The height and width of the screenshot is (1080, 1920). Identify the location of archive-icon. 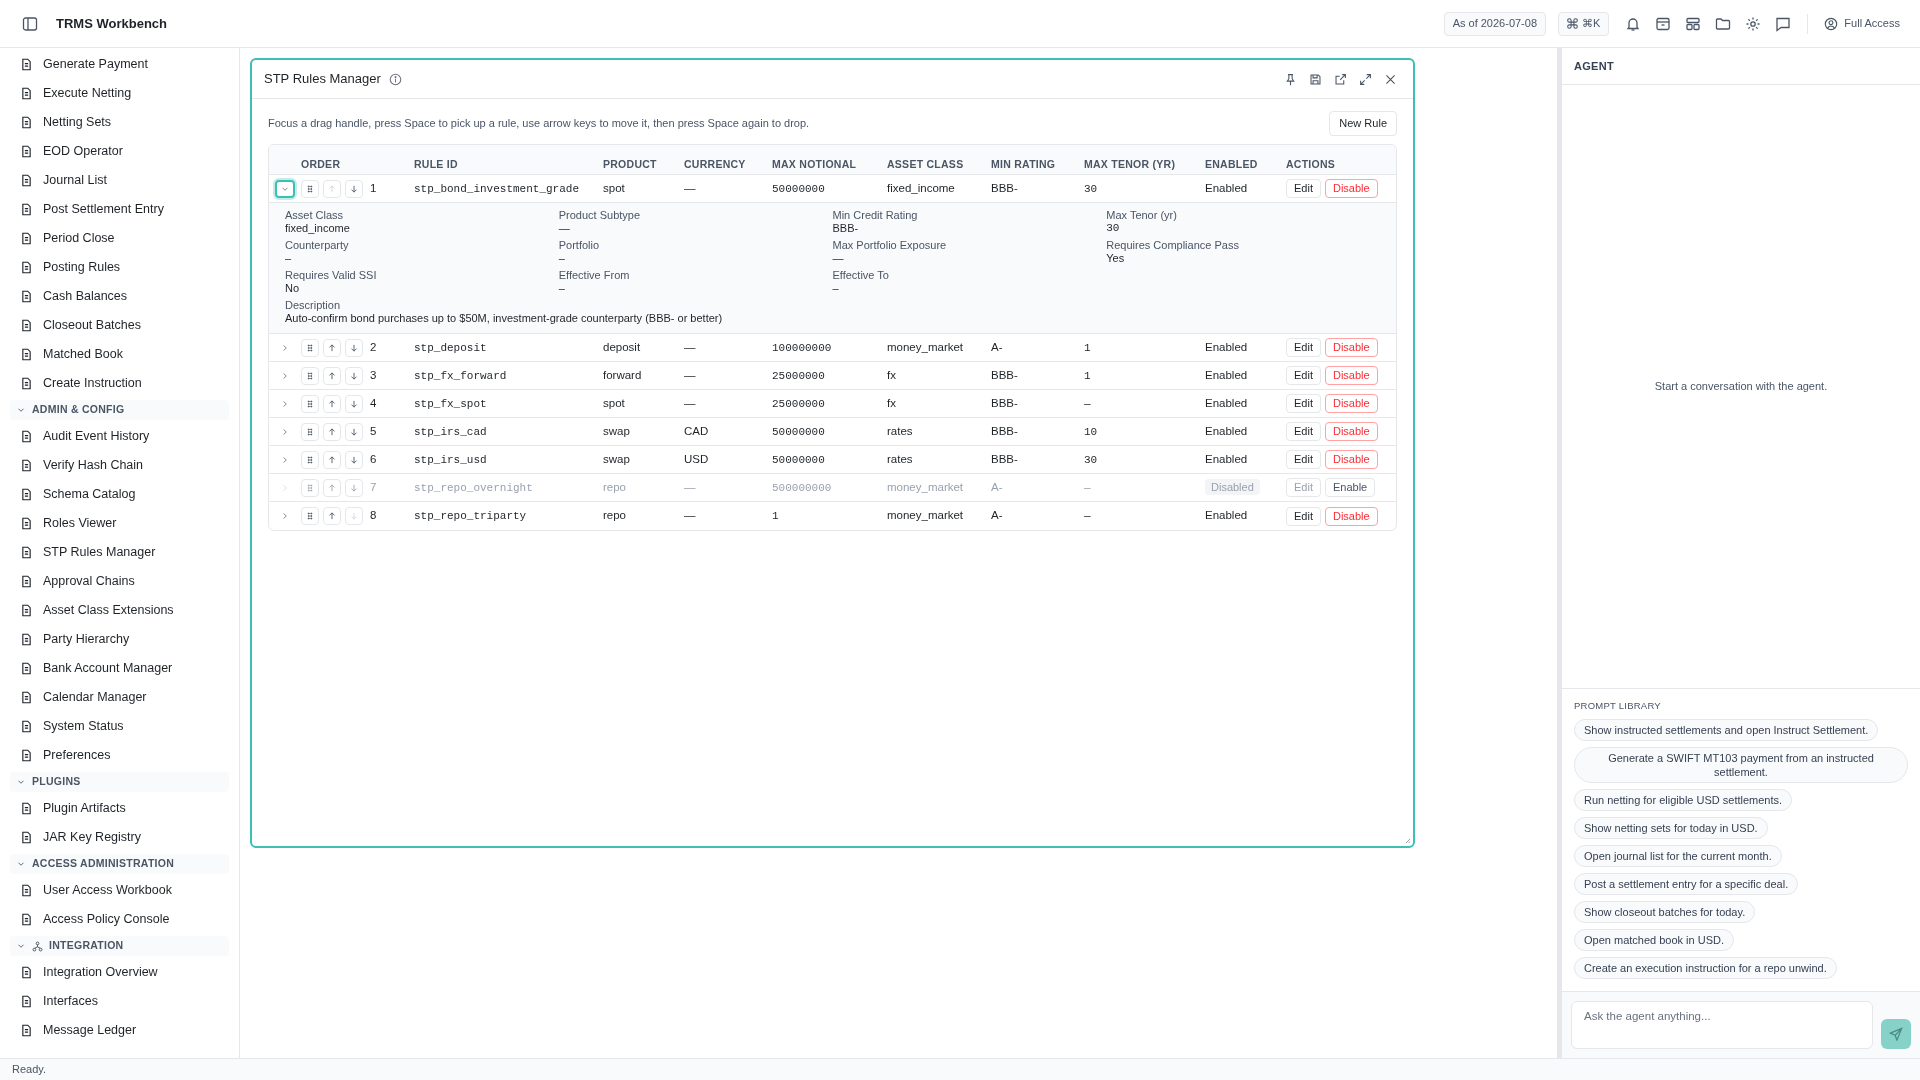
(1663, 23).